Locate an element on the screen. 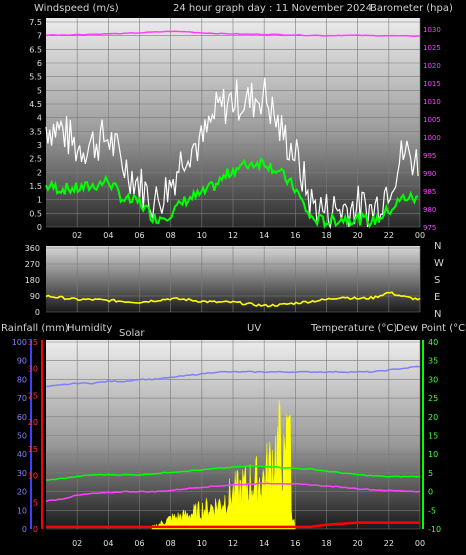 Image resolution: width=466 pixels, height=555 pixels. wind-x-tick-label: 02 is located at coordinates (77, 235).